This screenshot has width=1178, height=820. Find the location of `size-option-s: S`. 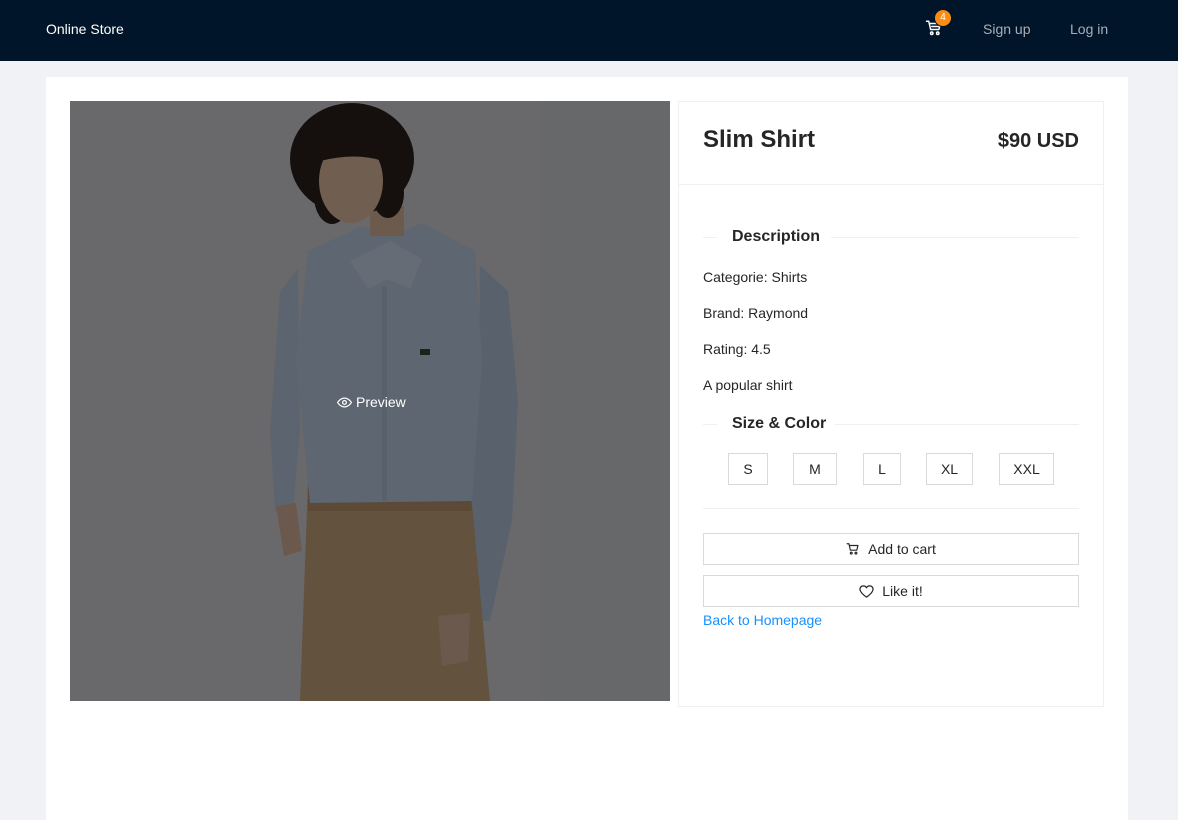

size-option-s: S is located at coordinates (748, 469).